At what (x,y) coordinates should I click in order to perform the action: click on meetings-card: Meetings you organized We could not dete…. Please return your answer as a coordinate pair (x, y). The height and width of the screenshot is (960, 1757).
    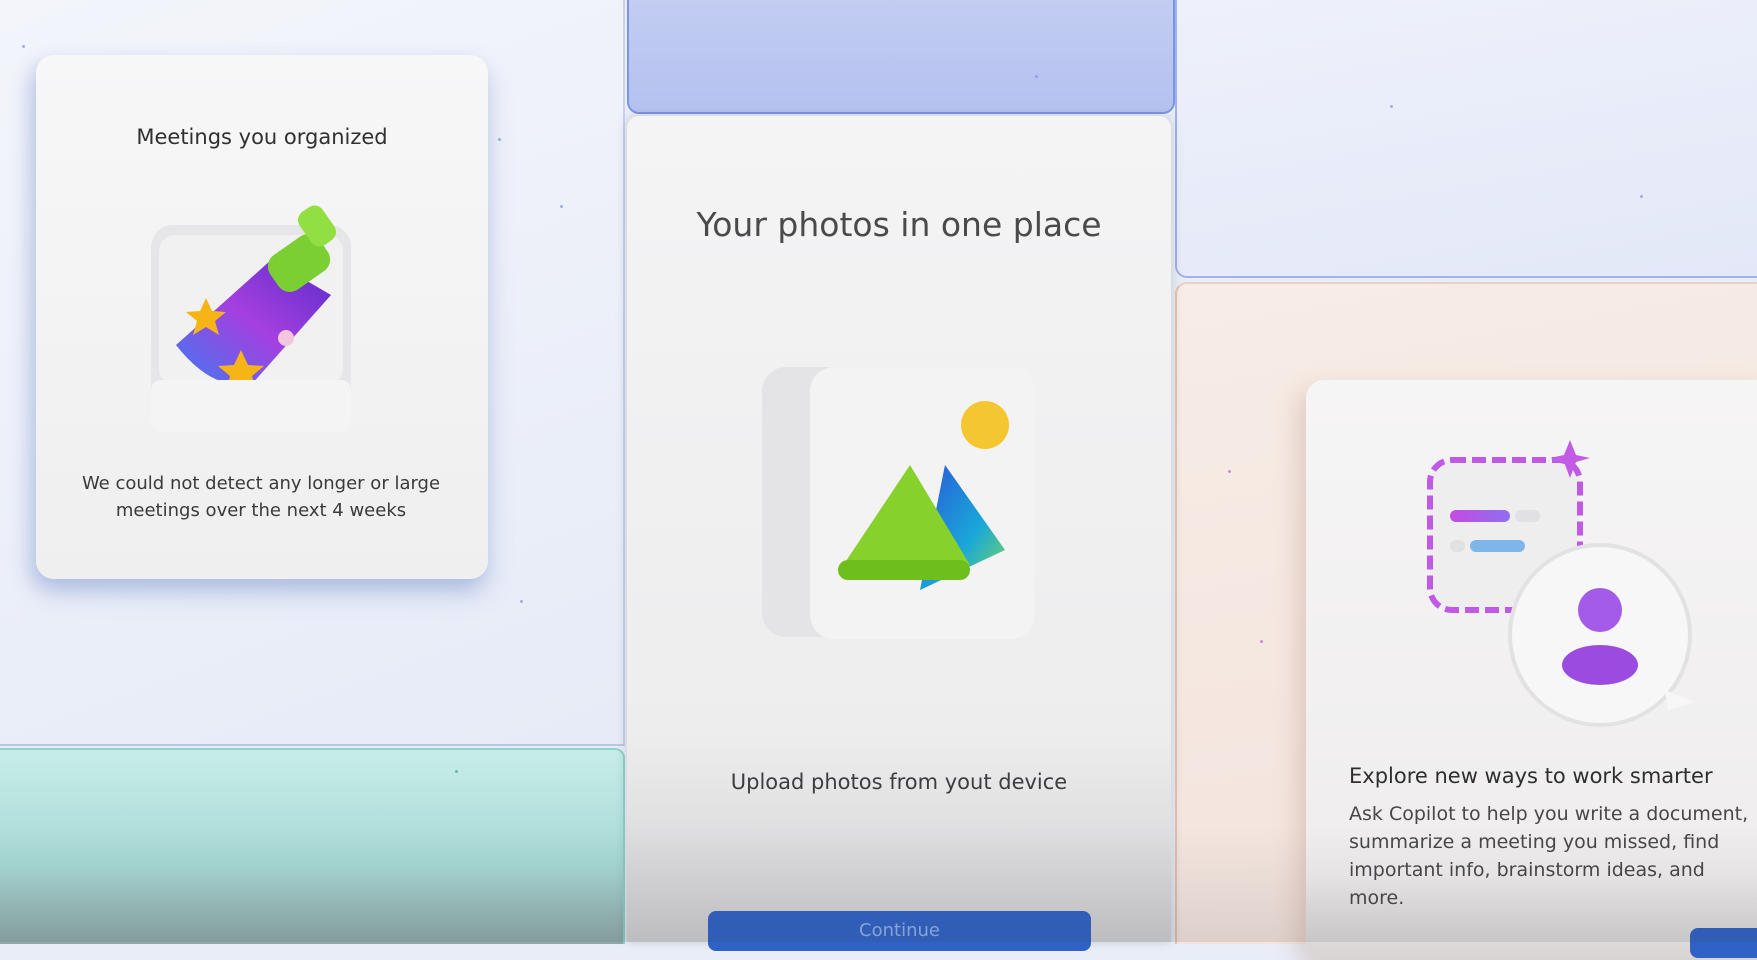
    Looking at the image, I should click on (262, 317).